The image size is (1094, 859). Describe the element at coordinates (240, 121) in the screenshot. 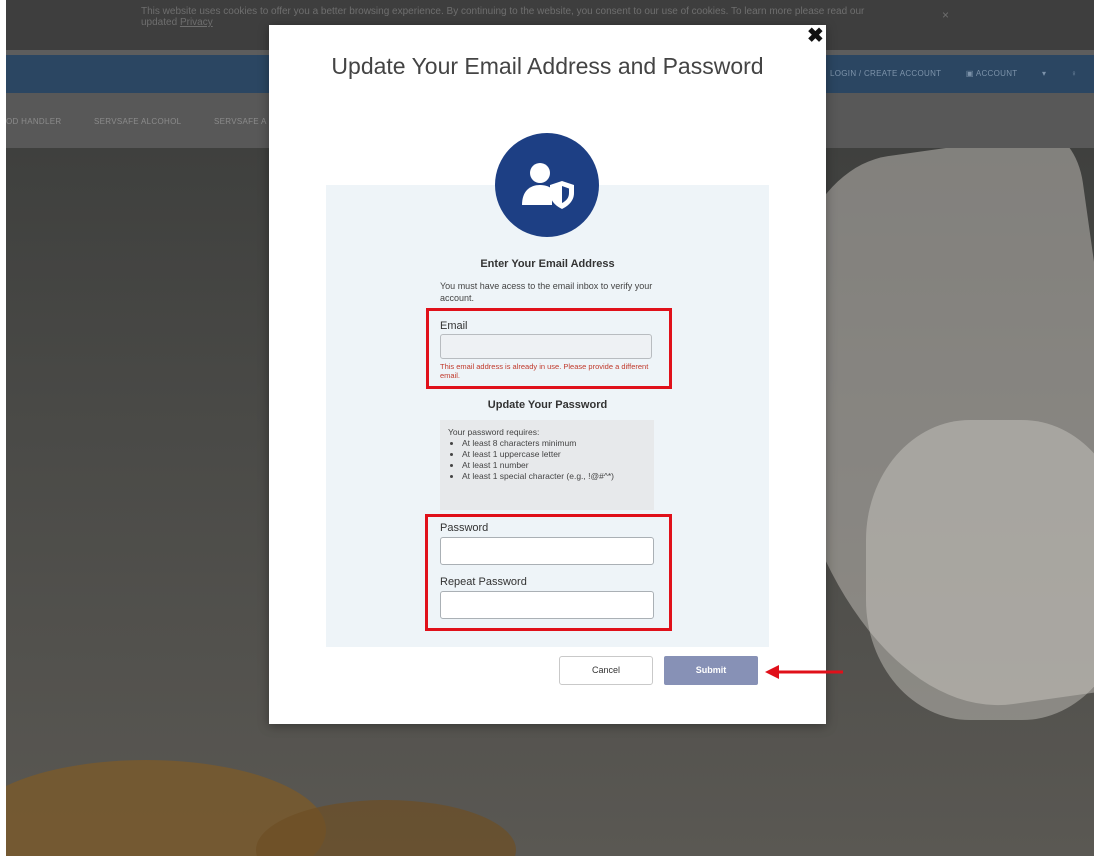

I see `nav-item-servsafe-allergens: SERVSAFE A` at that location.